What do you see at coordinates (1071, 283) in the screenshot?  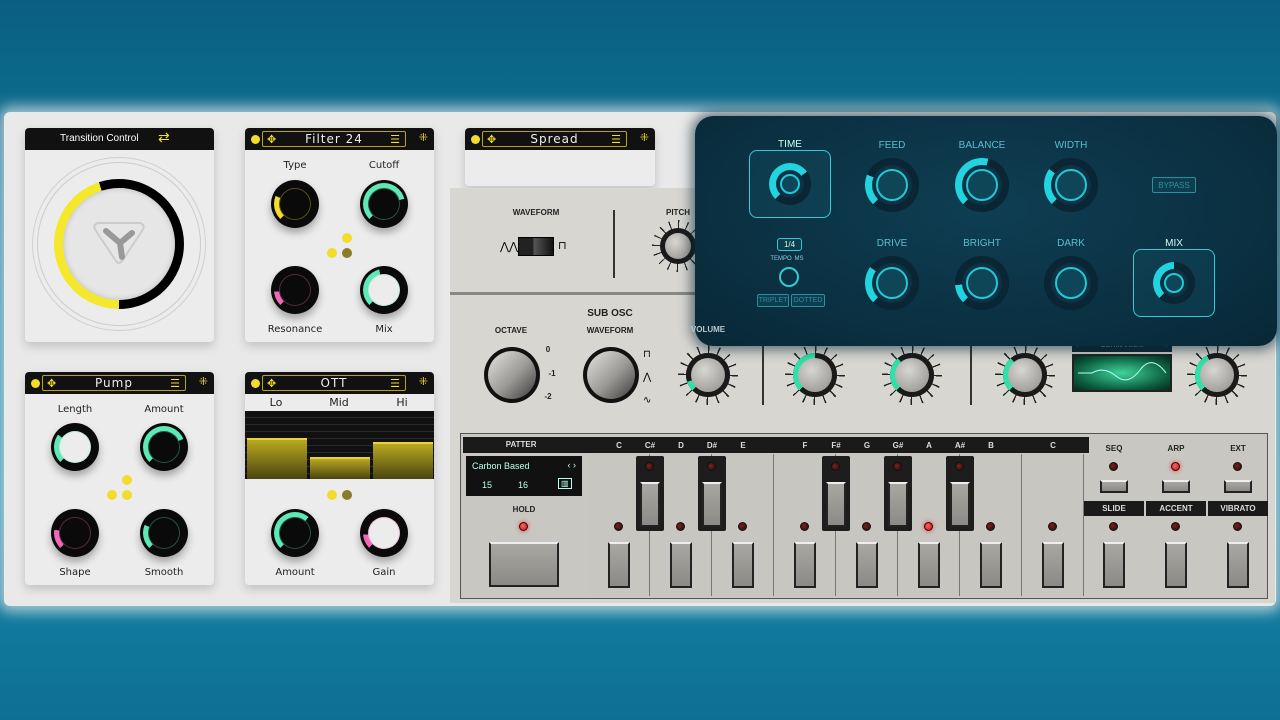 I see `dark-knob` at bounding box center [1071, 283].